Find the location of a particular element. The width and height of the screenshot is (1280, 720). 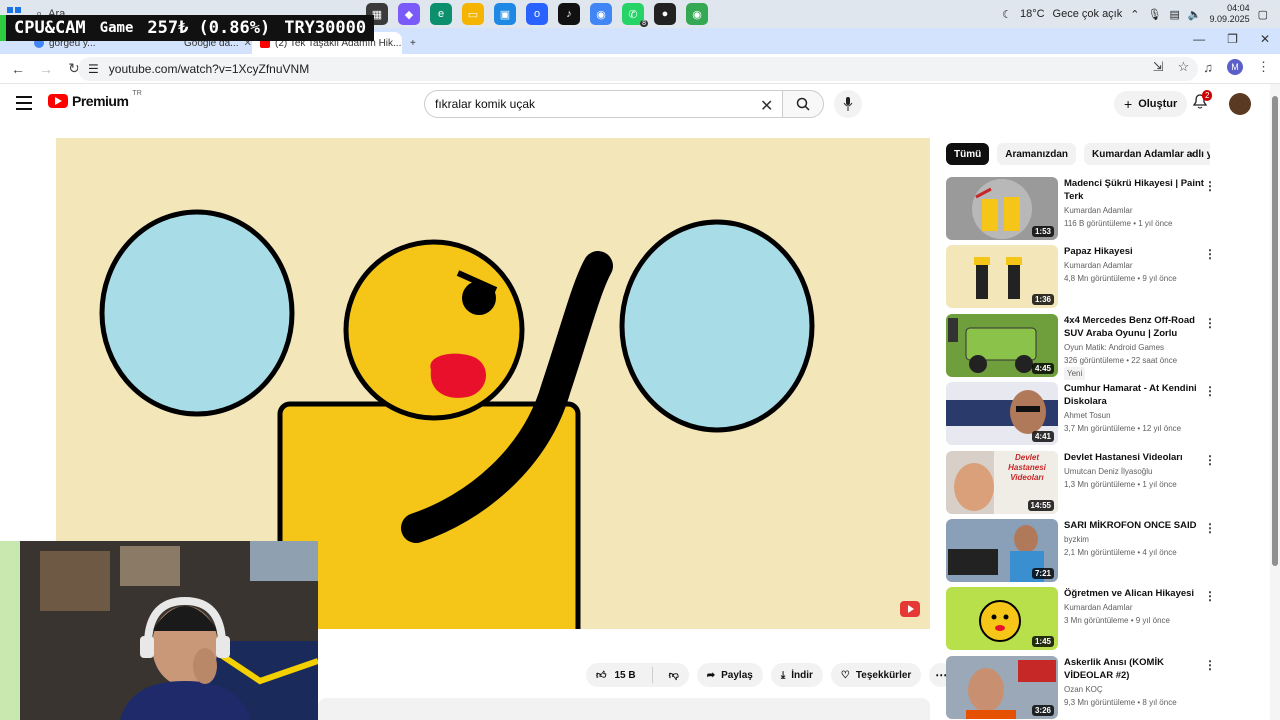

download-button: ⤓ İndir is located at coordinates (796, 675).